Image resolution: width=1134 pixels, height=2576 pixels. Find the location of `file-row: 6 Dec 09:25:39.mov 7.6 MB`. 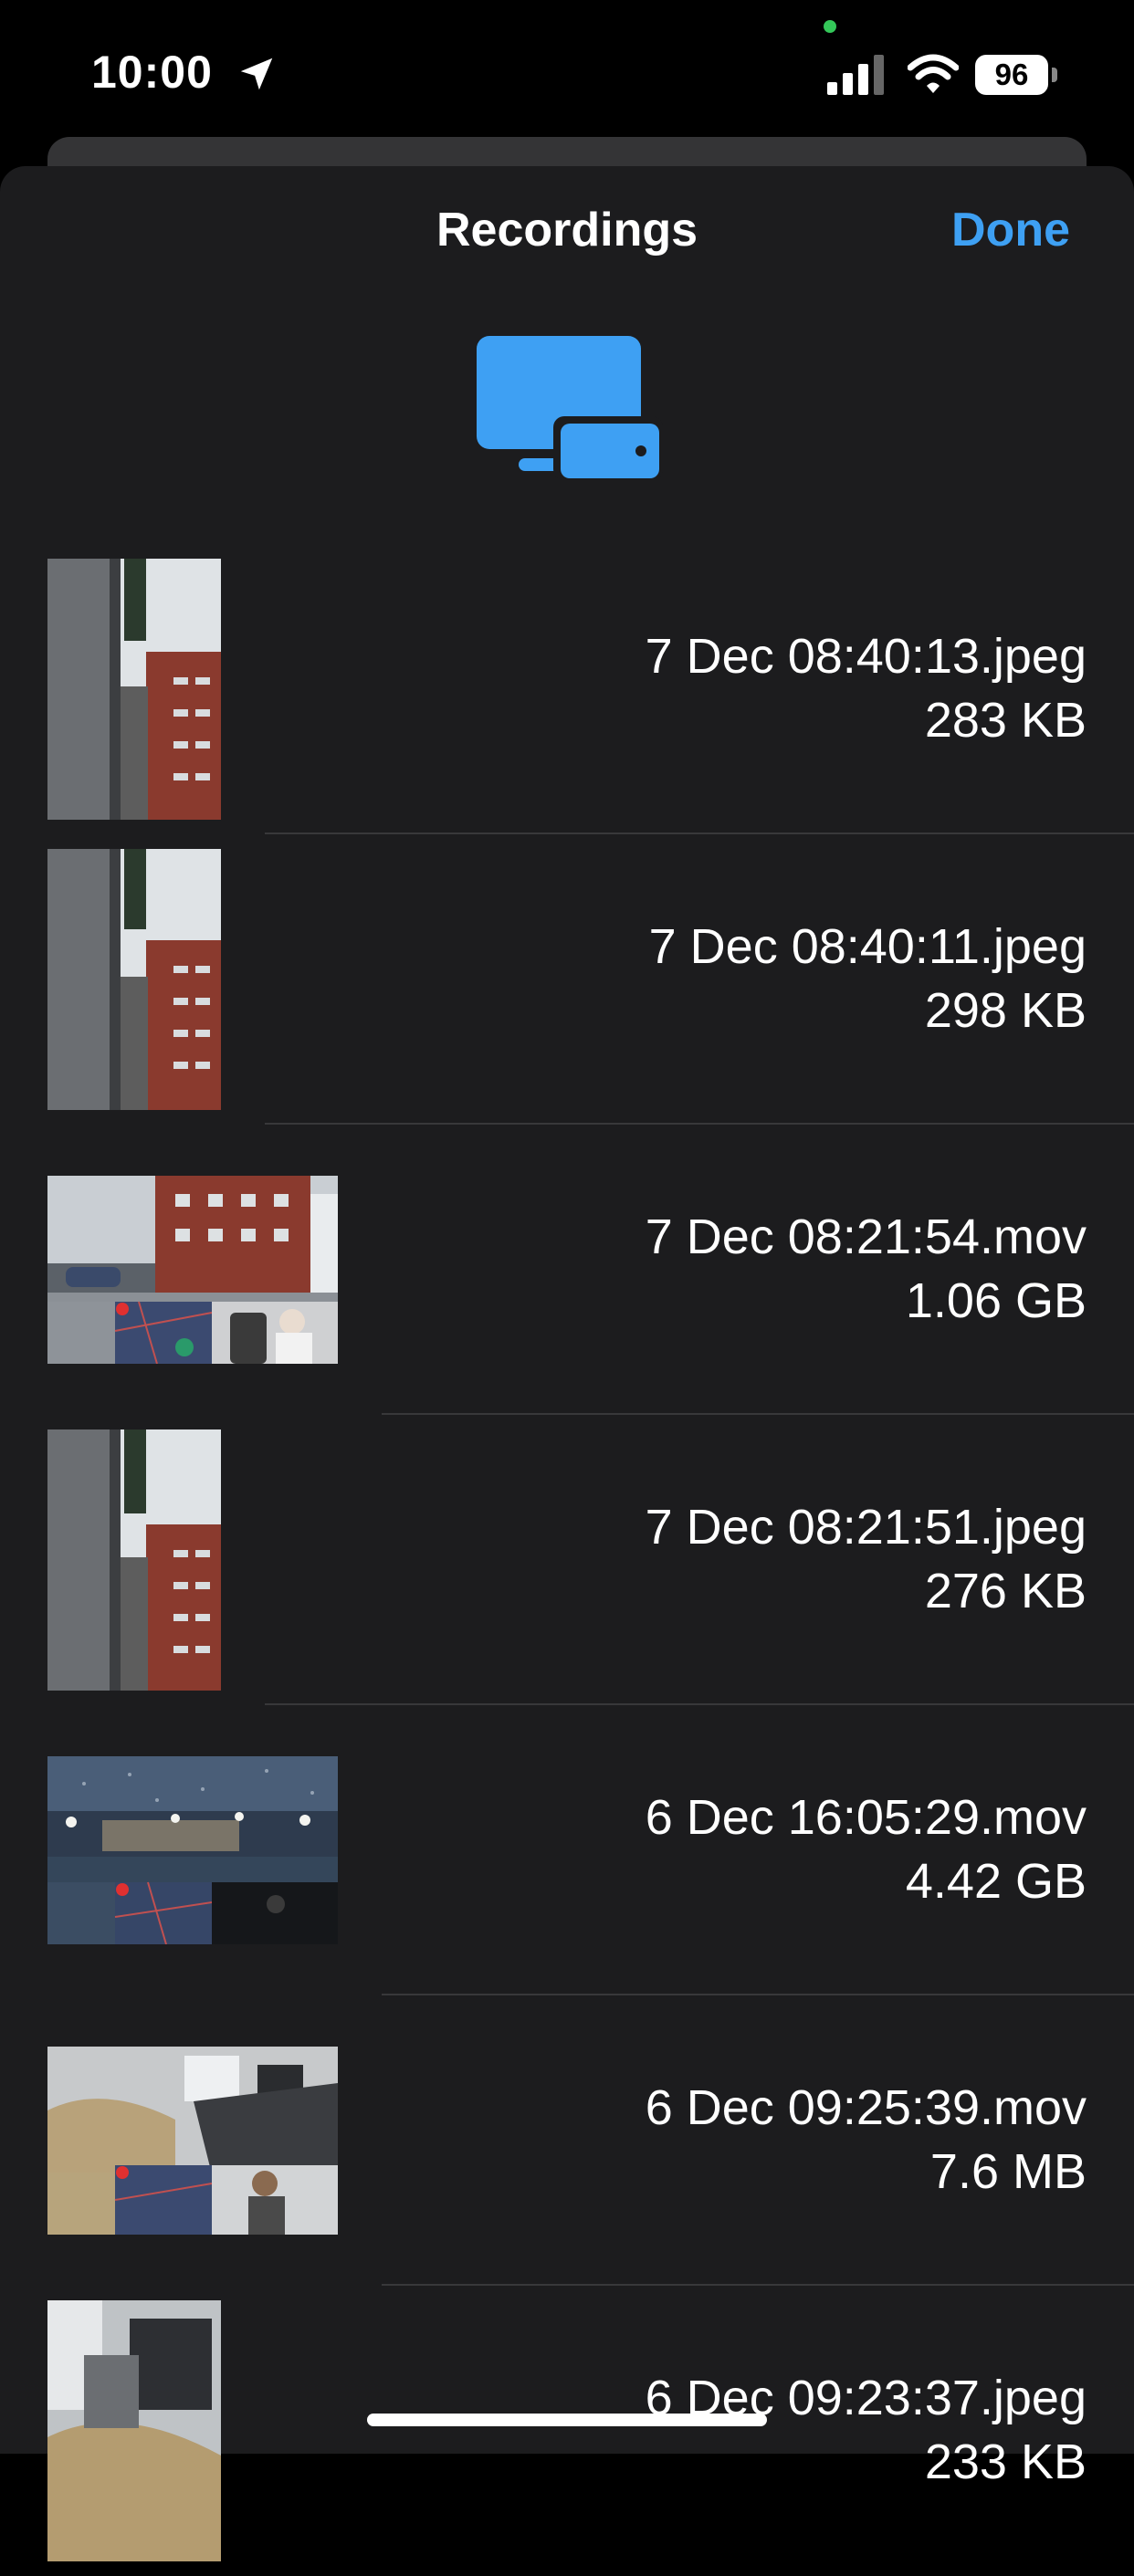

file-row: 6 Dec 09:25:39.mov 7.6 MB is located at coordinates (567, 2140).